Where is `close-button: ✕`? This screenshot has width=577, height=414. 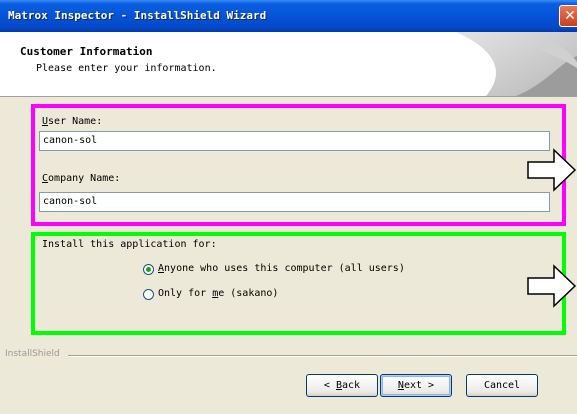 close-button: ✕ is located at coordinates (568, 16).